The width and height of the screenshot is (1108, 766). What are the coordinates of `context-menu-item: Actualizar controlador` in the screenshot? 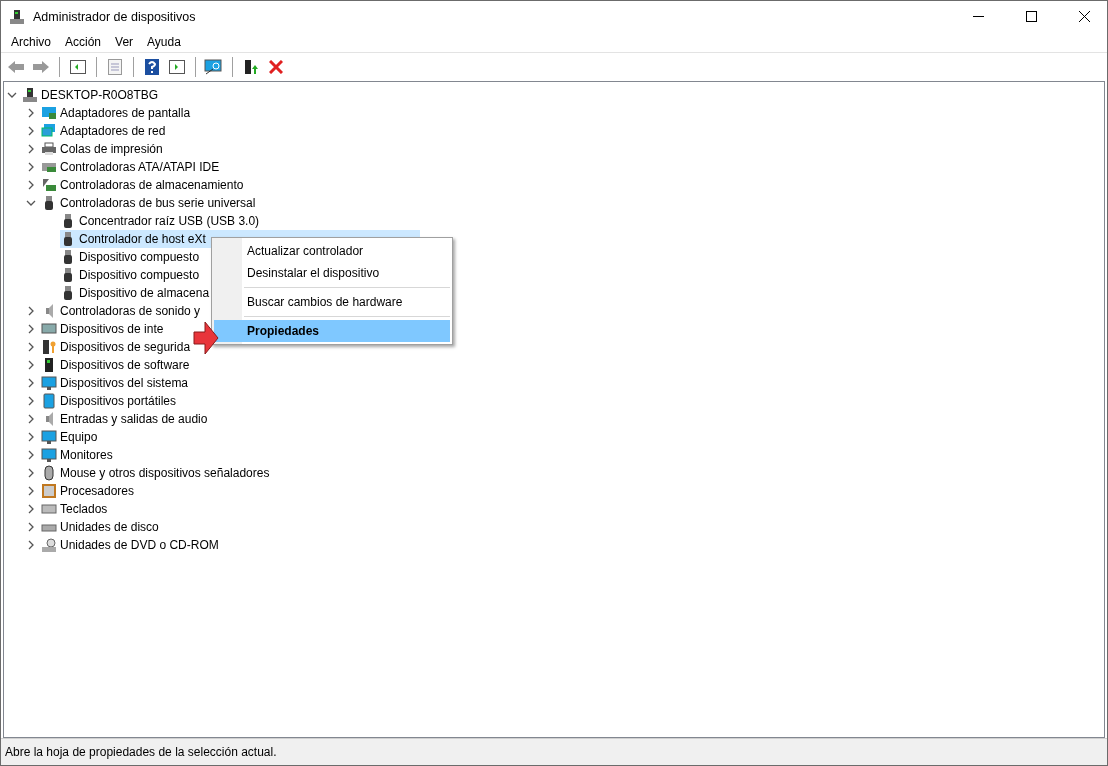 It's located at (332, 251).